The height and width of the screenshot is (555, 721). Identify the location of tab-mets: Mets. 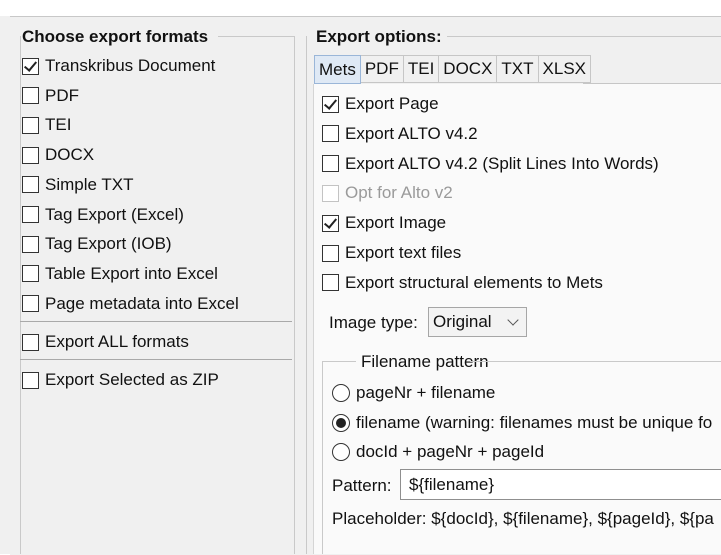
(337, 69).